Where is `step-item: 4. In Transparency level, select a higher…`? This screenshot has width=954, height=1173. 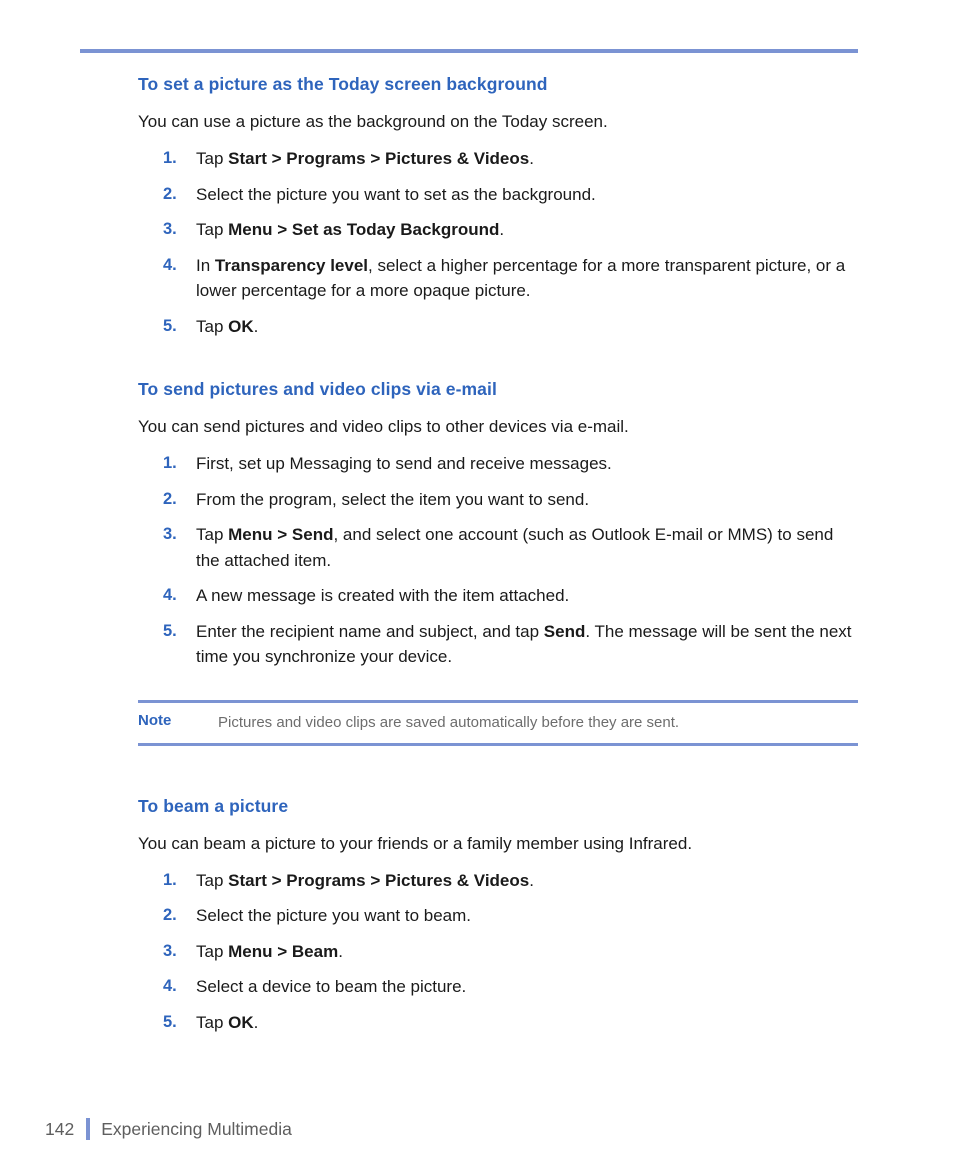 step-item: 4. In Transparency level, select a higher… is located at coordinates (498, 278).